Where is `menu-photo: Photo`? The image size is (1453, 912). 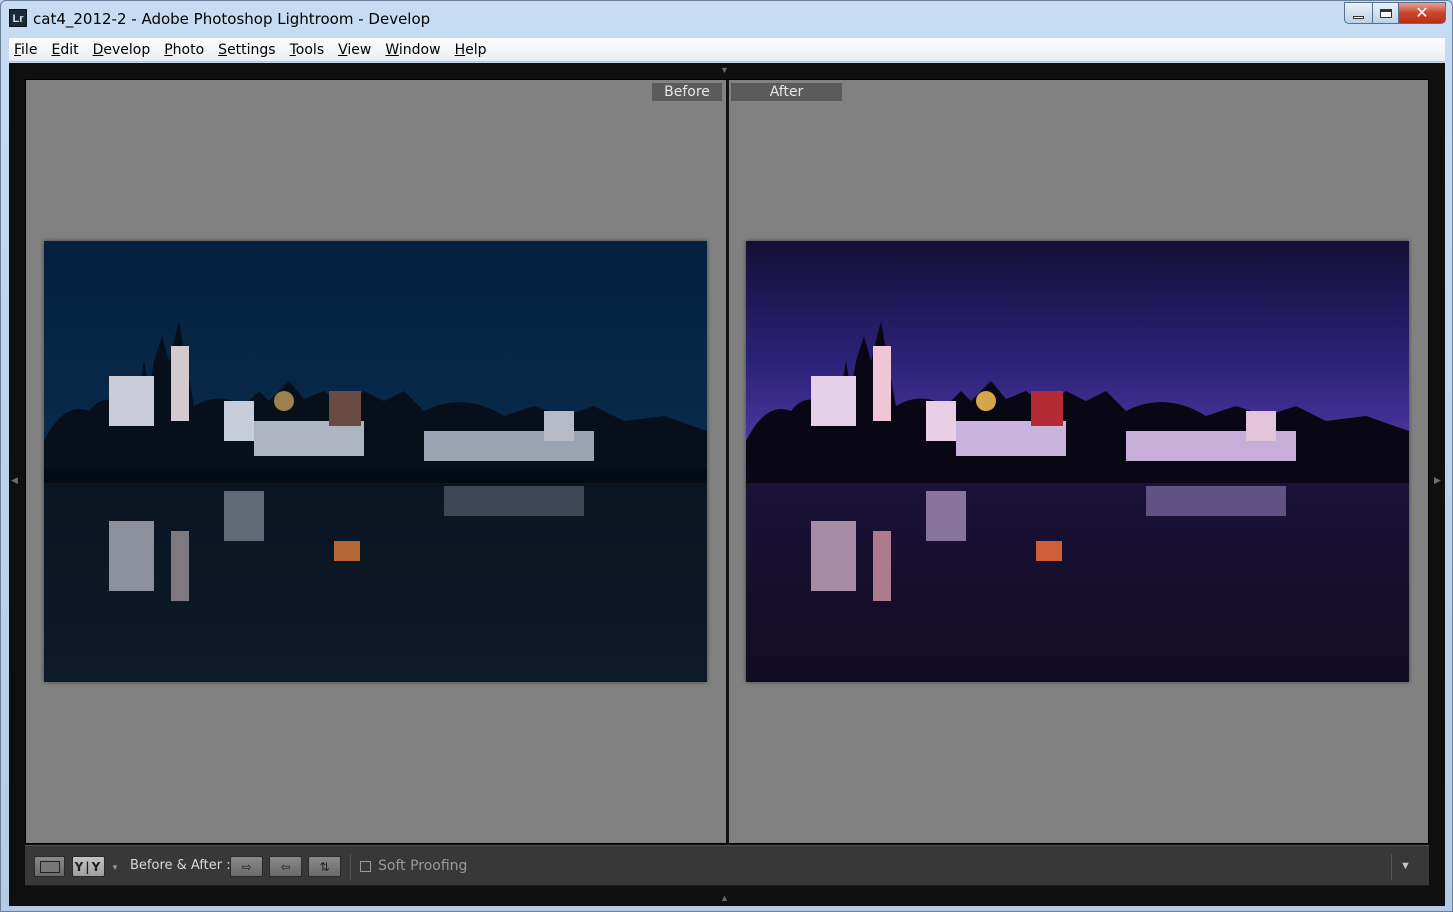
menu-photo: Photo is located at coordinates (184, 50).